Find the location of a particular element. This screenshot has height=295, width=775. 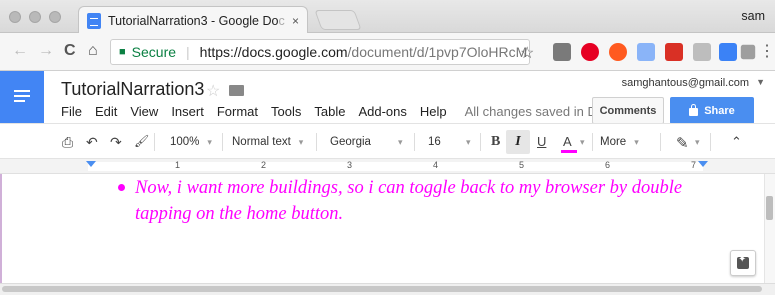

menu-file: File is located at coordinates (71, 111).